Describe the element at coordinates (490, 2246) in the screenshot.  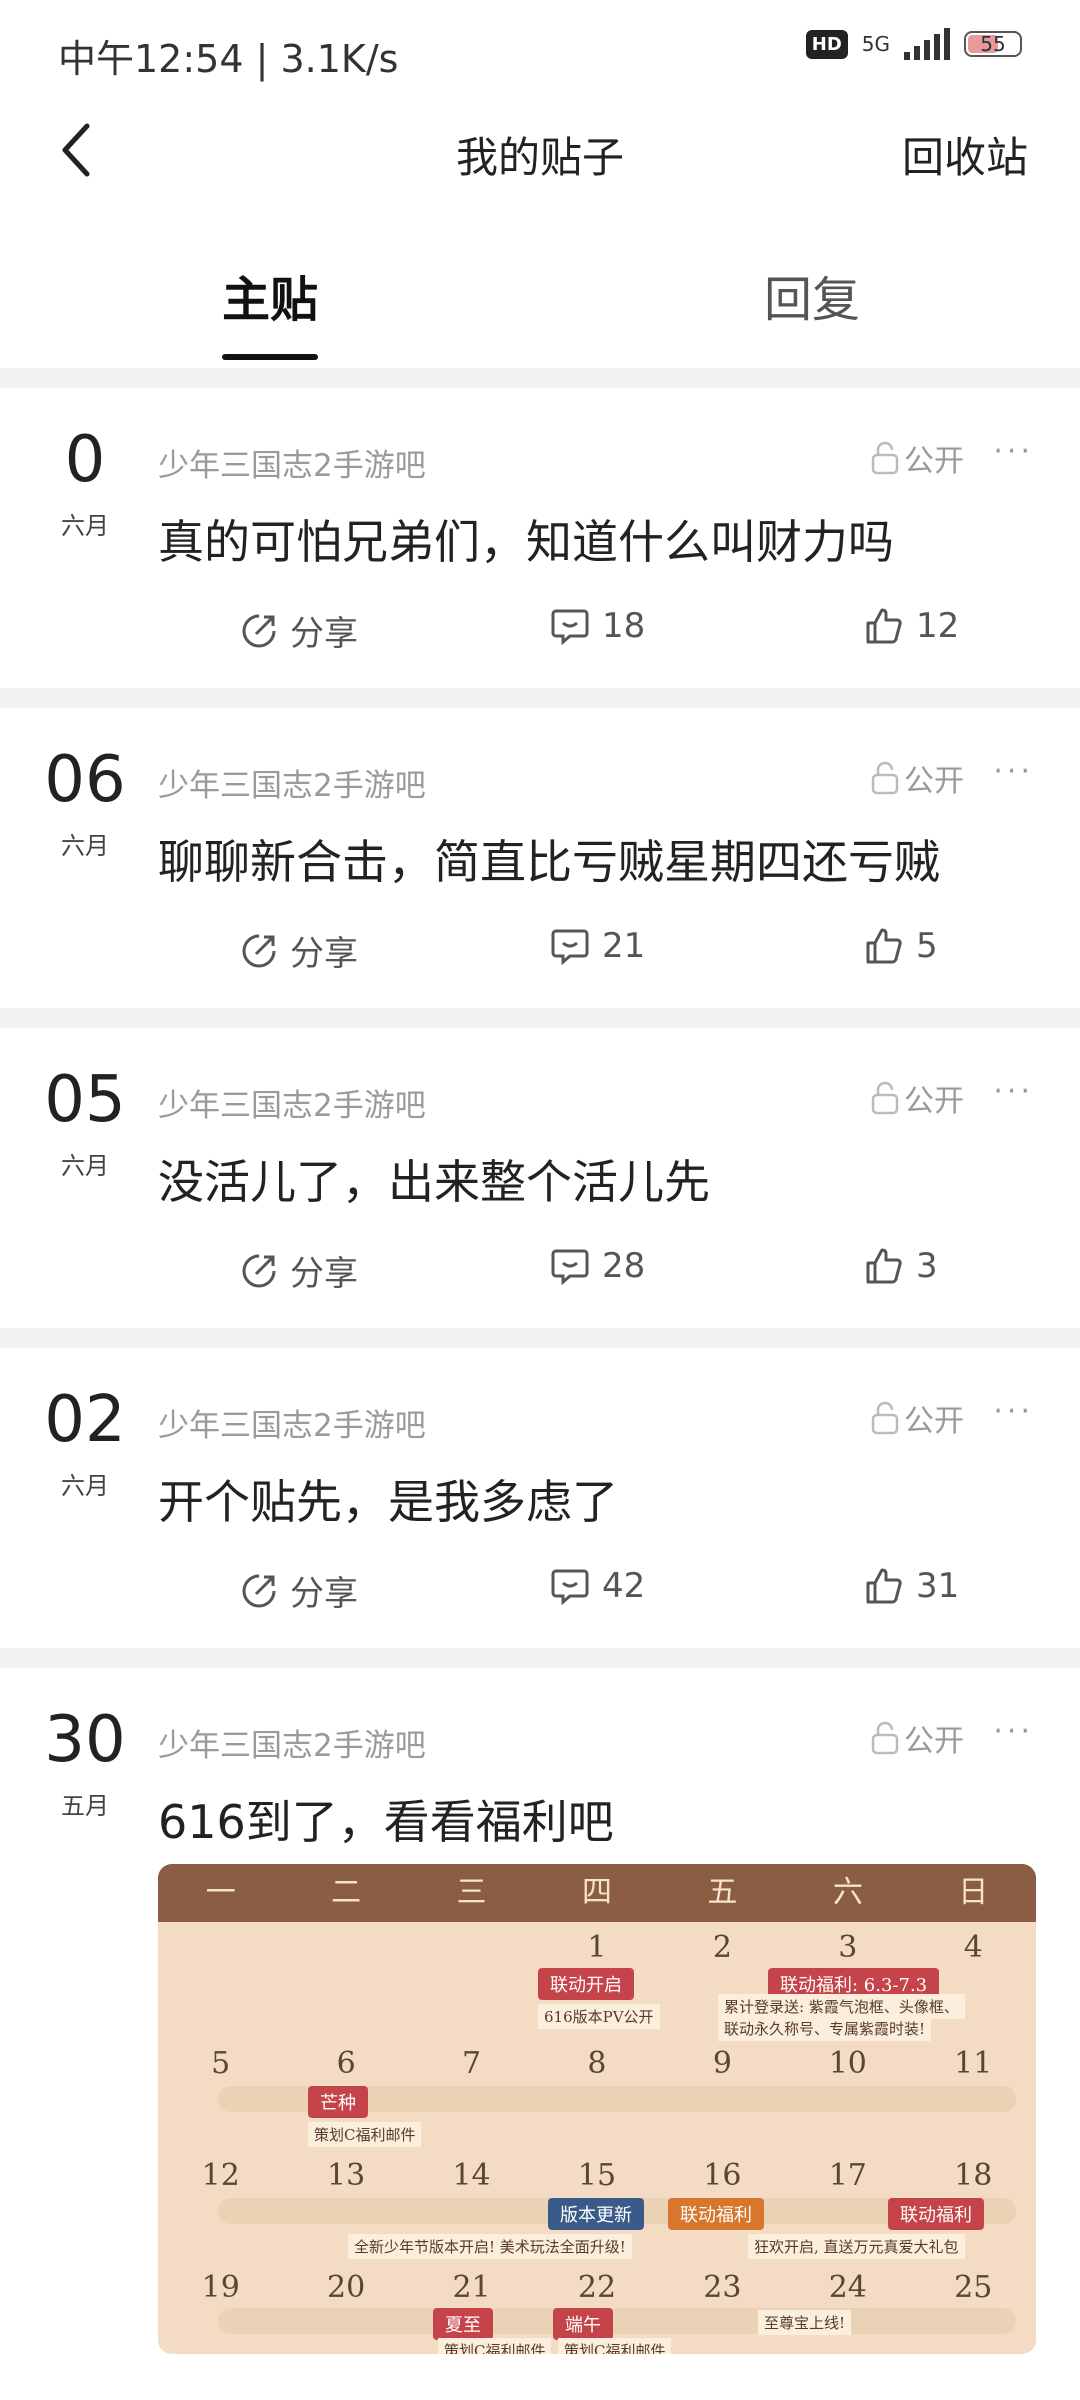
I see `calendar-note: 全新少年节版本开启! 美术玩法全面升级!` at that location.